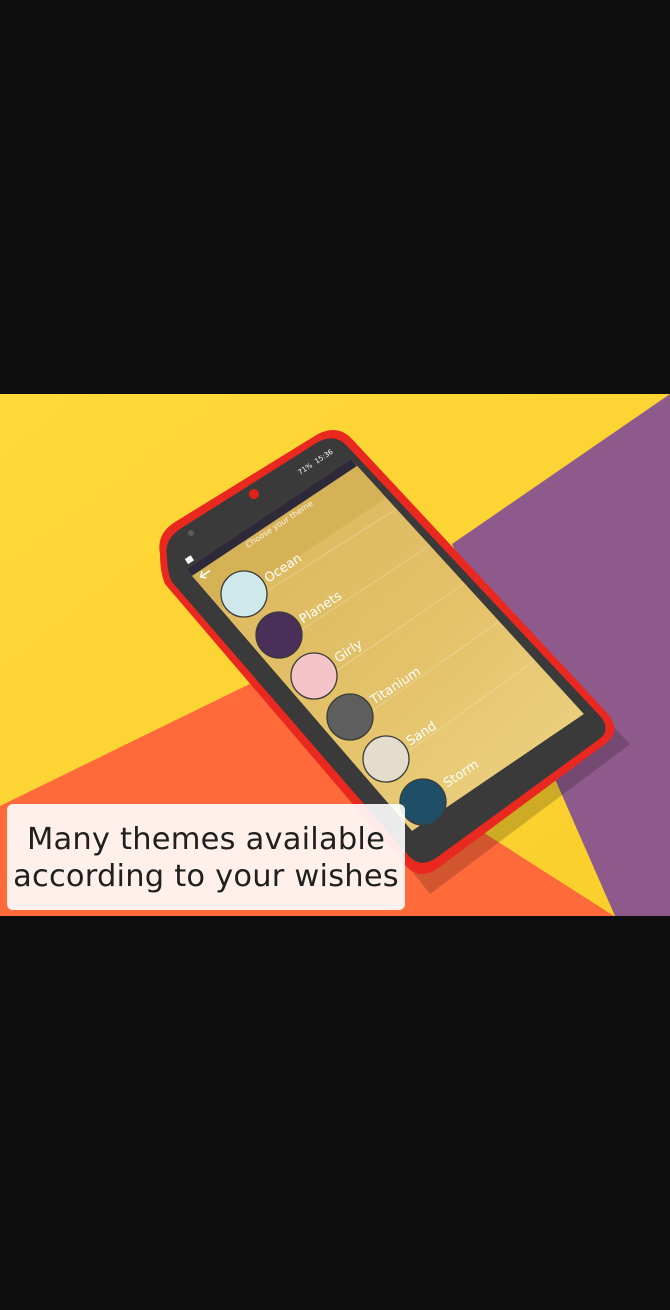  Describe the element at coordinates (314, 676) in the screenshot. I see `theme-swatch-girly` at that location.